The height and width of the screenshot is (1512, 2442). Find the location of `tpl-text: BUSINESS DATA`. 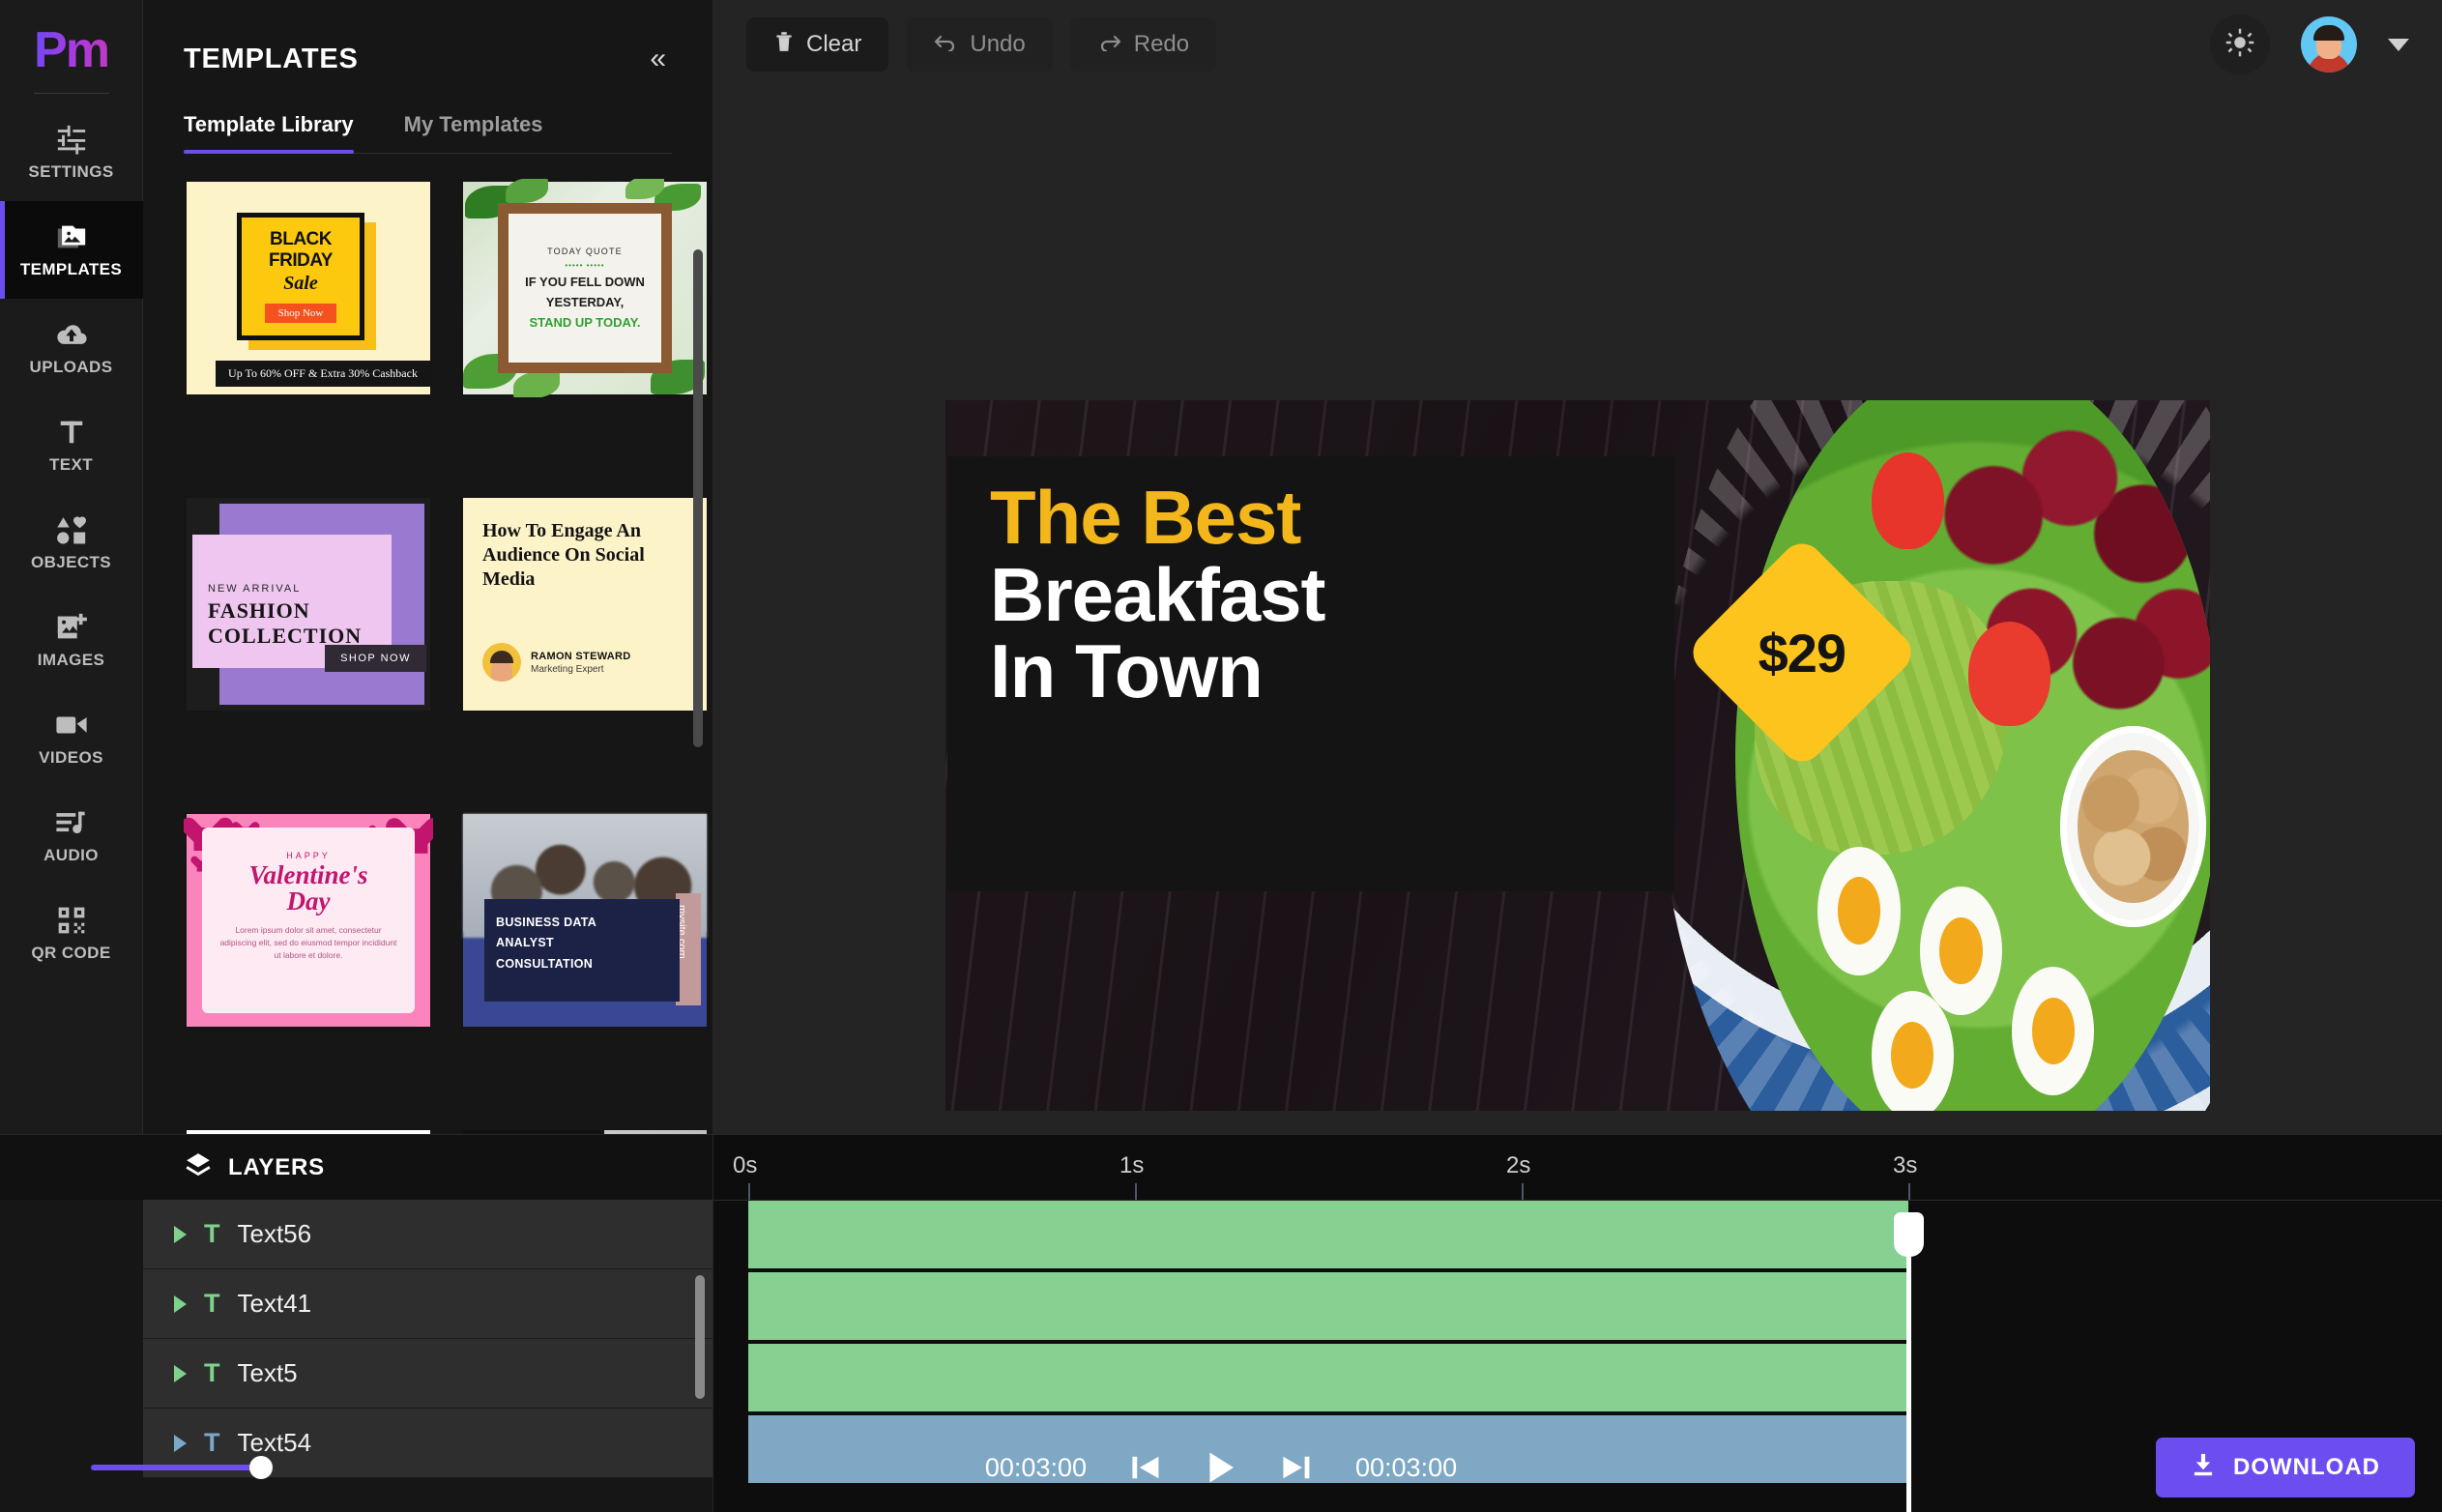

tpl-text: BUSINESS DATA is located at coordinates (546, 922).